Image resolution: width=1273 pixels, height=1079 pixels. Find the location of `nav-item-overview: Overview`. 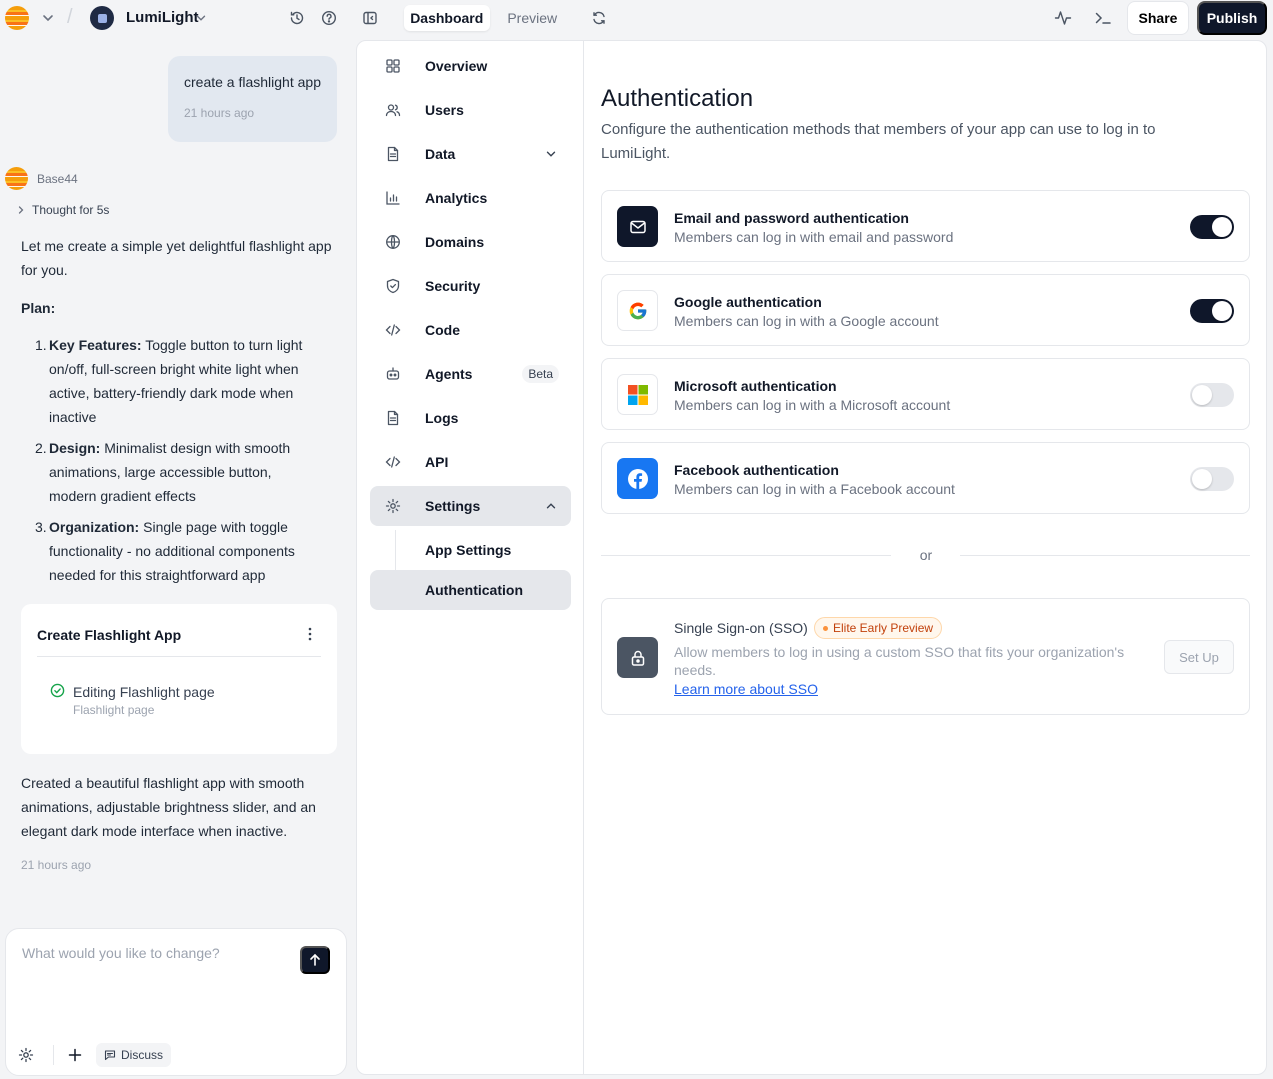

nav-item-overview: Overview is located at coordinates (470, 66).